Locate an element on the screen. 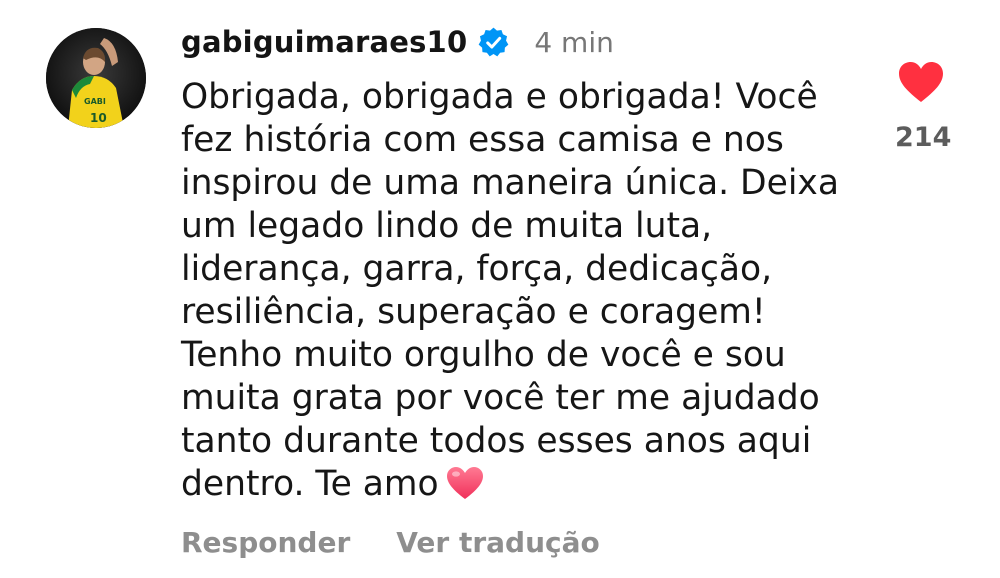  avatar: GABI 10 is located at coordinates (96, 78).